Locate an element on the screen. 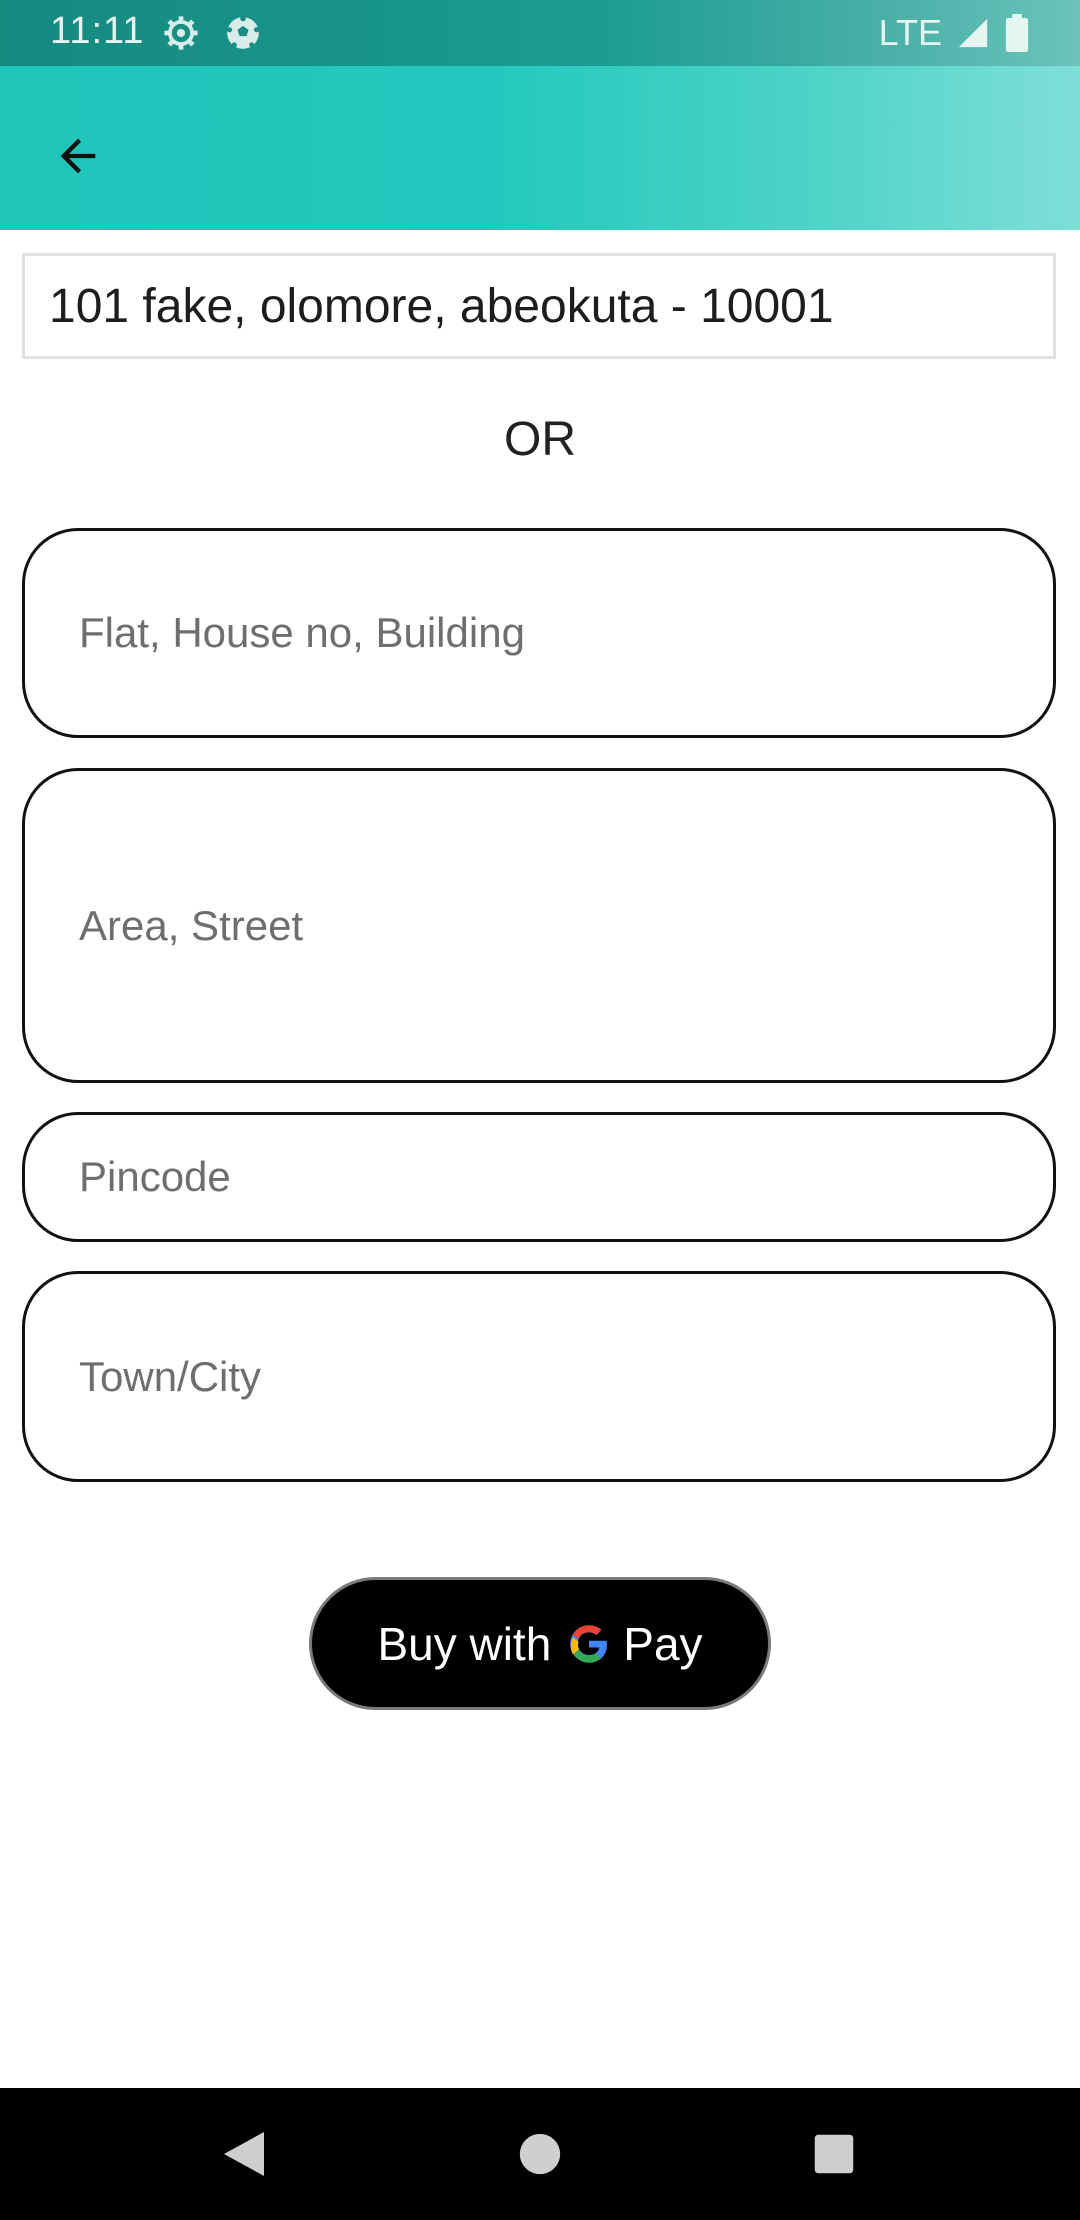 The image size is (1080, 2220). selected-address-text: 101 fake, olomore, abeokuta - 10001 is located at coordinates (441, 306).